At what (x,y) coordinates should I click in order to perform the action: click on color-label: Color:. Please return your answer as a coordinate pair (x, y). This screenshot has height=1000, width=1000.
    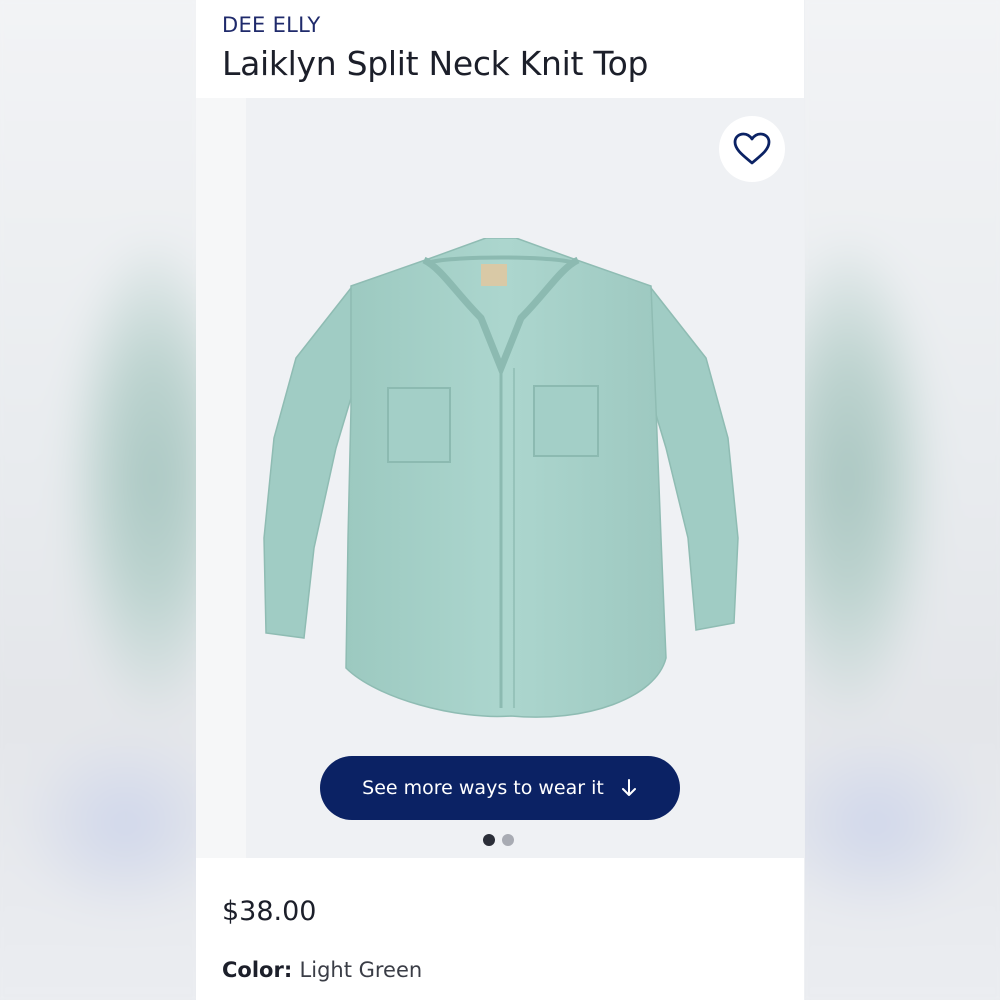
    Looking at the image, I should click on (261, 970).